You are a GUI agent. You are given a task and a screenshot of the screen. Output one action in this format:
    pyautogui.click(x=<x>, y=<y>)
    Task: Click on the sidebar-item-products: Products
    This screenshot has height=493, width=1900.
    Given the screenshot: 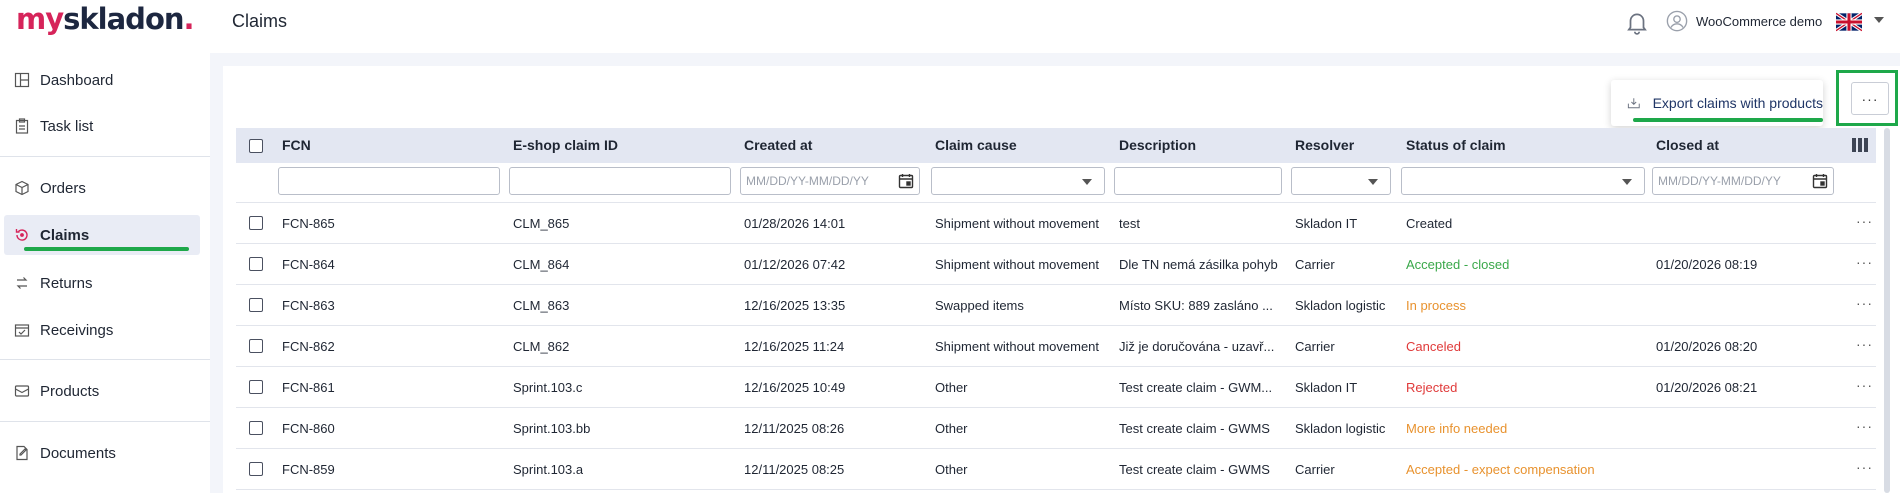 What is the action you would take?
    pyautogui.click(x=105, y=391)
    